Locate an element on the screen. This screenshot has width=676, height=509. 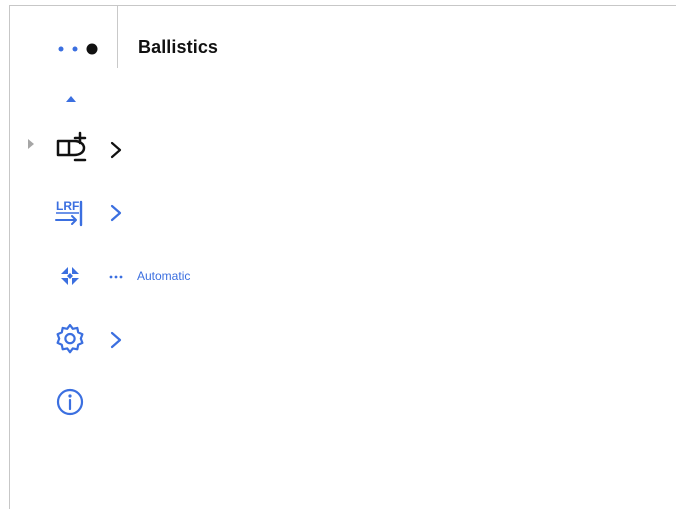
ammo-add-remove-icon is located at coordinates (71, 146).